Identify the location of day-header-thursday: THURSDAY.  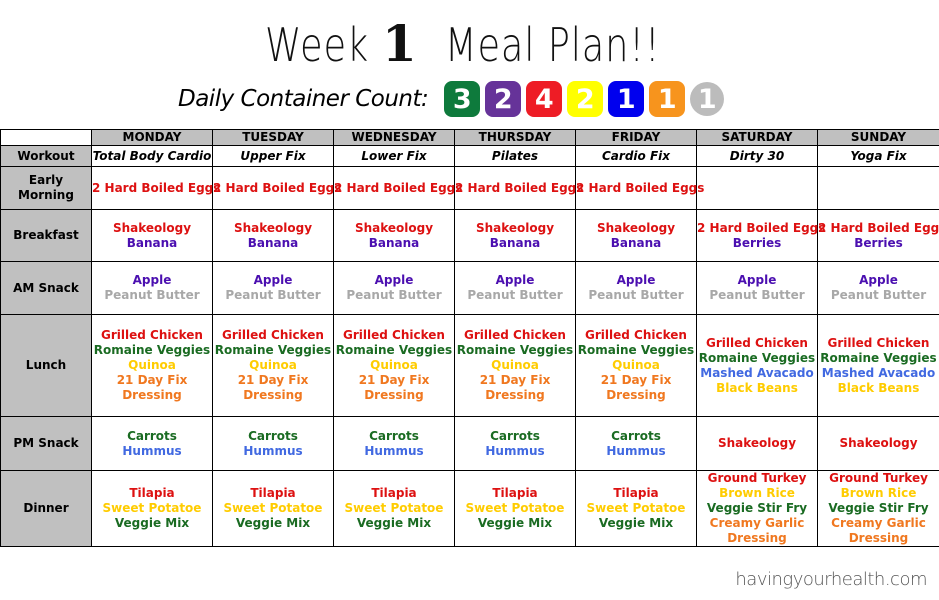
(515, 137).